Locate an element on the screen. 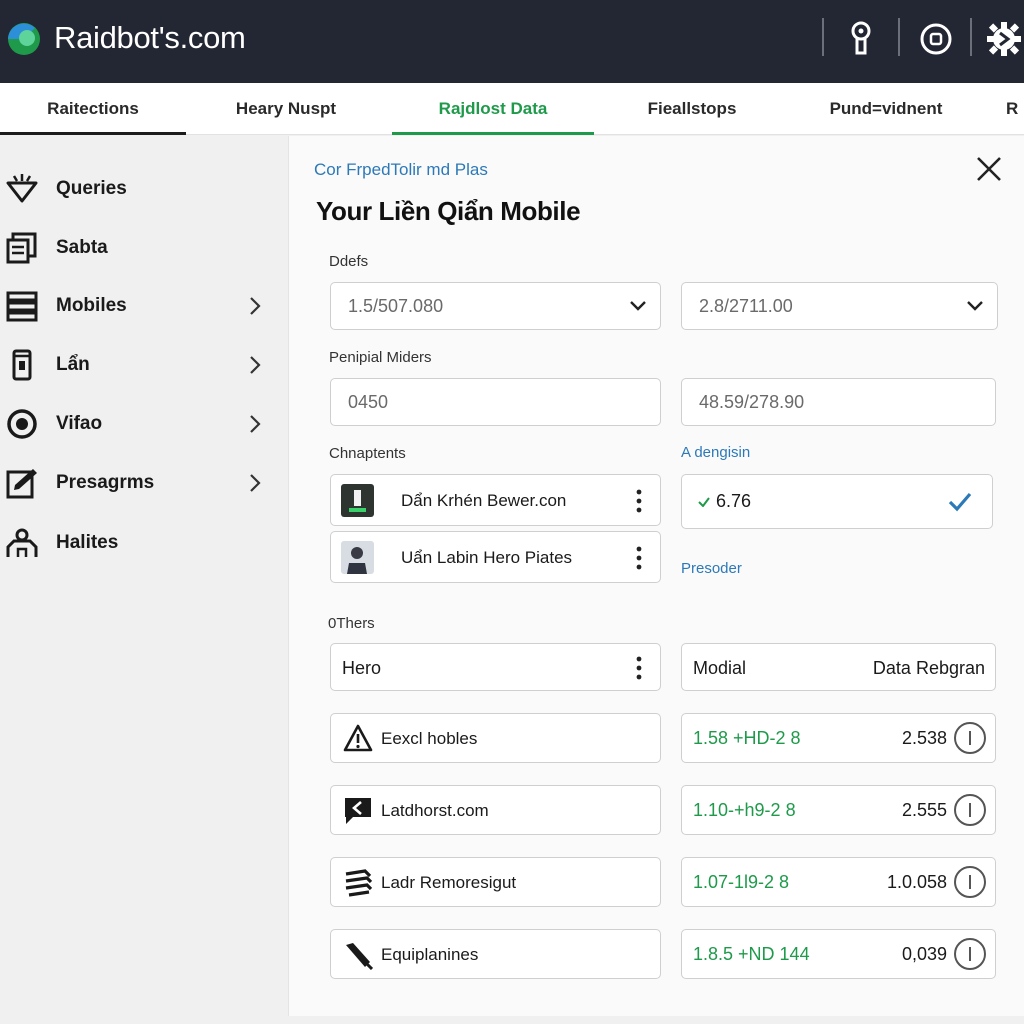 The height and width of the screenshot is (1024, 1024). range-value: 1.58 +HD-2 8 is located at coordinates (747, 738).